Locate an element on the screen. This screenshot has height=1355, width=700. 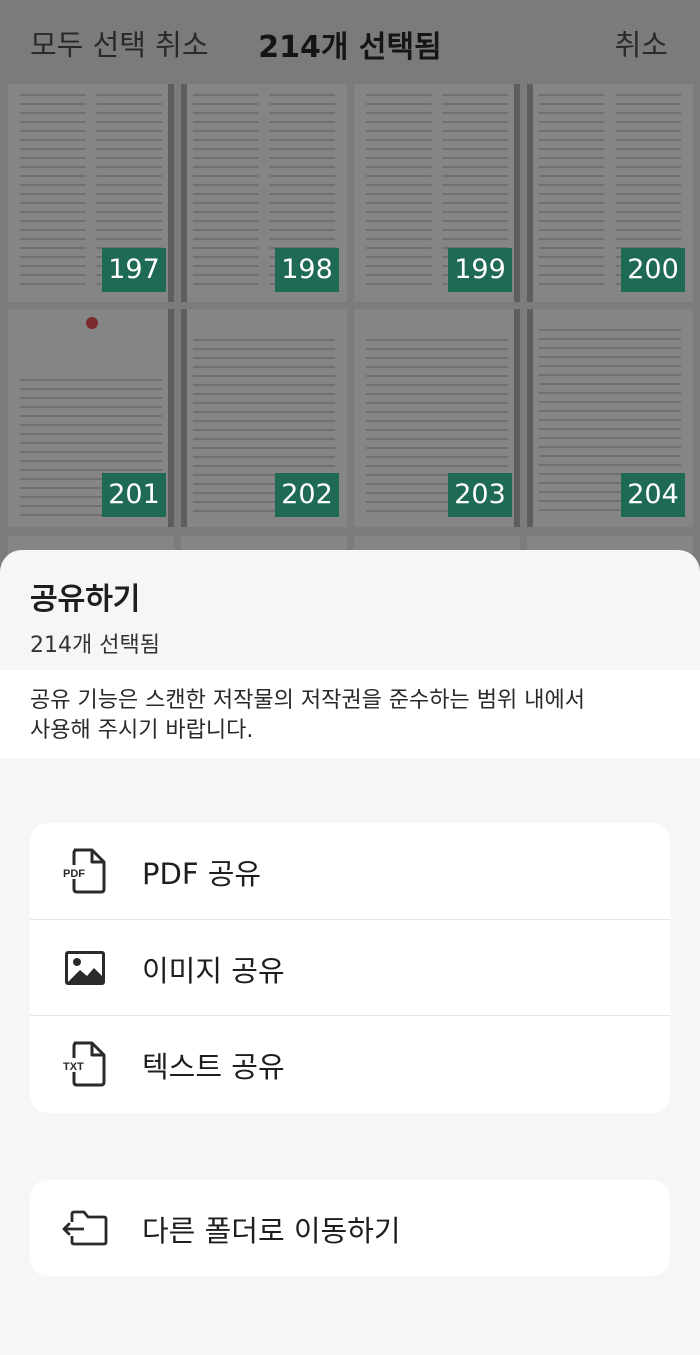
page-number-badge: 203 is located at coordinates (480, 495).